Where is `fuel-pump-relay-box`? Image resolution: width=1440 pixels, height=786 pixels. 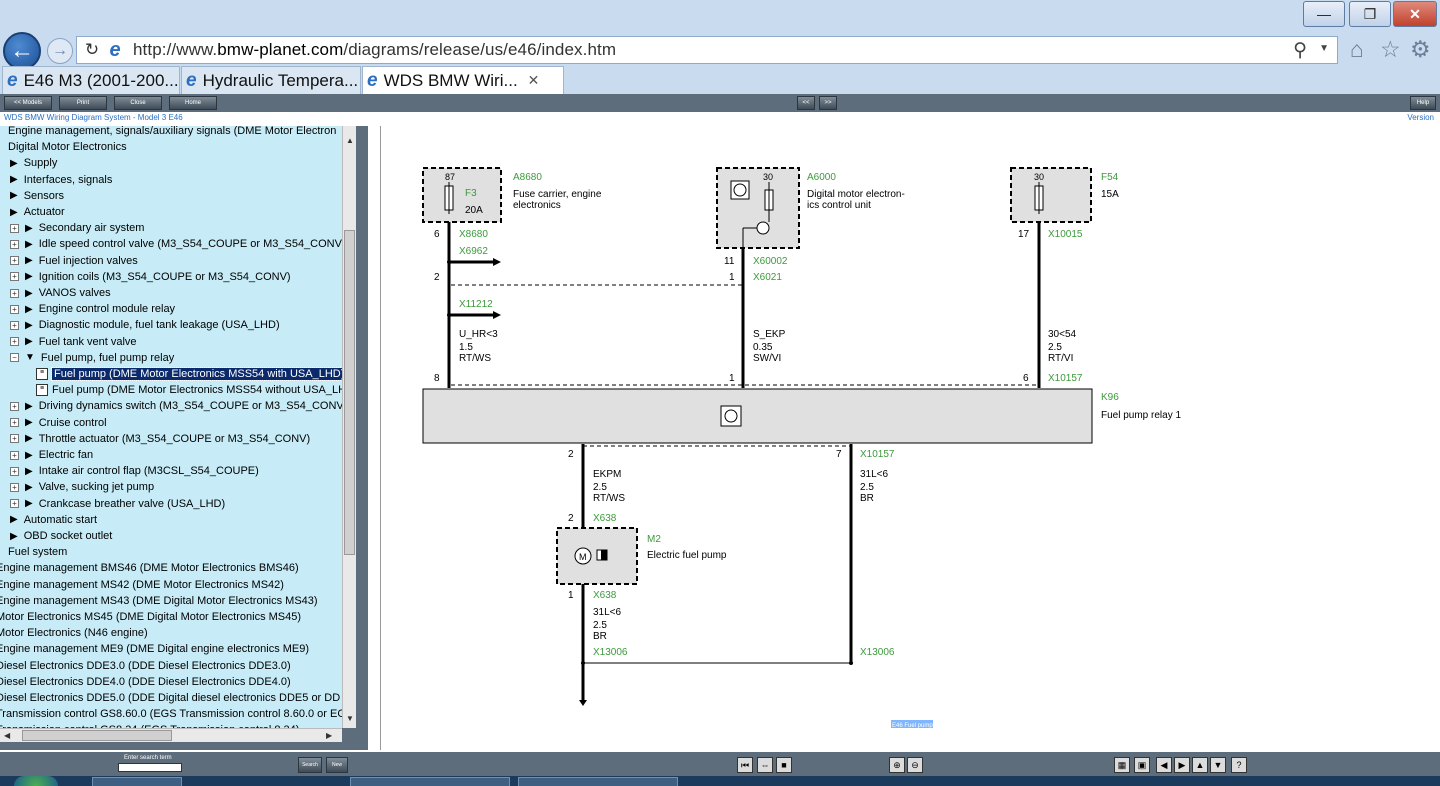
fuel-pump-relay-box is located at coordinates (757, 416).